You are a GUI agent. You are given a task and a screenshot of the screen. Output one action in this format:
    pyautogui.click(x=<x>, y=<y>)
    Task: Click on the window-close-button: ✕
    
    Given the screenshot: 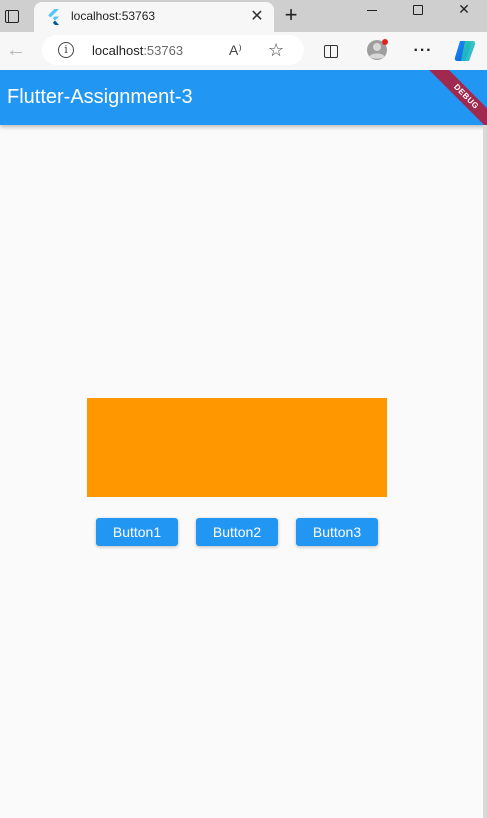 What is the action you would take?
    pyautogui.click(x=464, y=14)
    